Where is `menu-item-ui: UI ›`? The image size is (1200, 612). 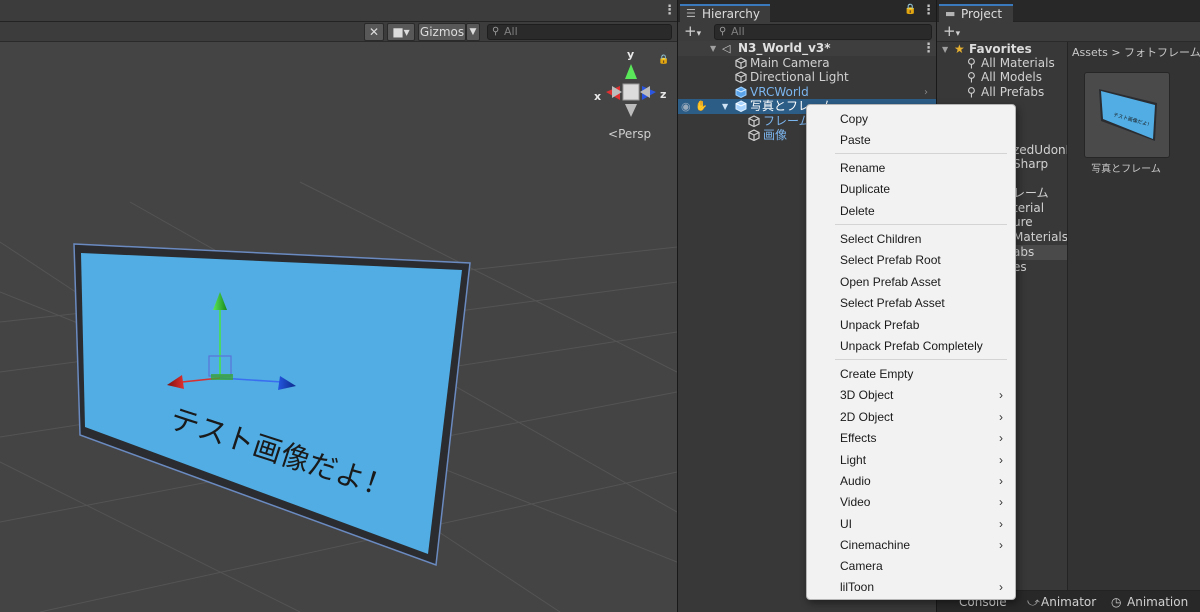 menu-item-ui: UI › is located at coordinates (911, 524).